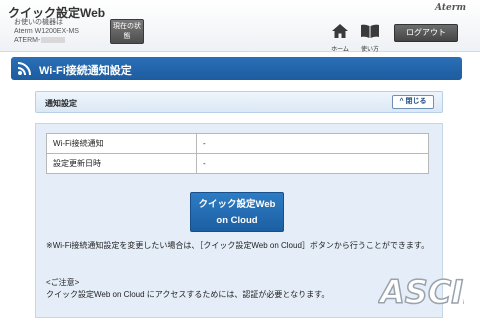  I want to click on collapse-label: 閉じる, so click(416, 101).